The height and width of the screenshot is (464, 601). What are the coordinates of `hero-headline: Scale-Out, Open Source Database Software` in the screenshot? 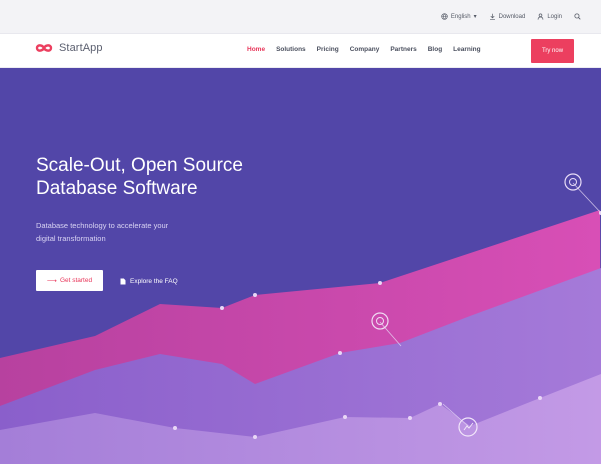 It's located at (186, 177).